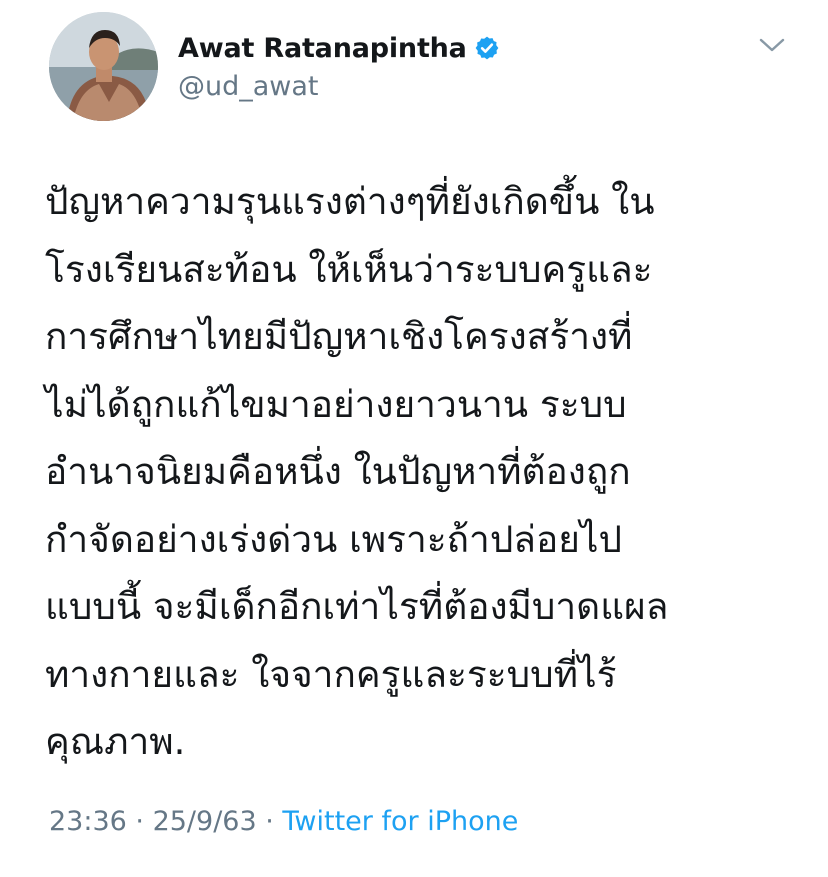 This screenshot has width=828, height=877. Describe the element at coordinates (205, 821) in the screenshot. I see `tweet-date: 25/9/63` at that location.